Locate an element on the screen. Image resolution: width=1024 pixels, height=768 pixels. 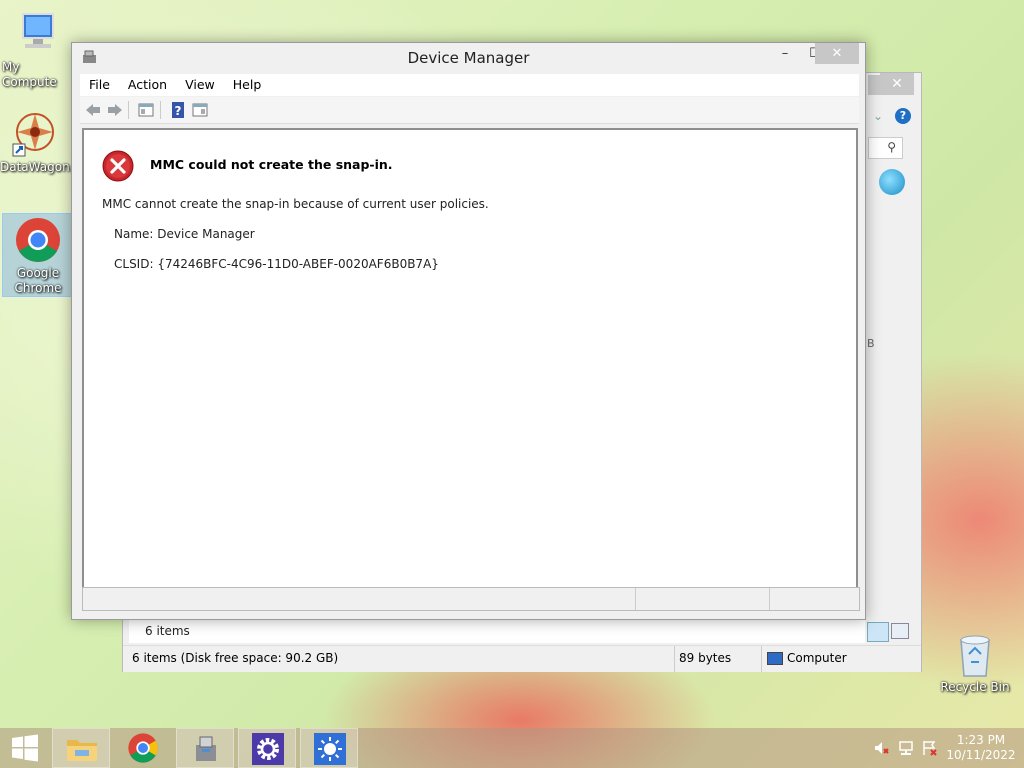
forward-arrow-icon is located at coordinates (115, 110).